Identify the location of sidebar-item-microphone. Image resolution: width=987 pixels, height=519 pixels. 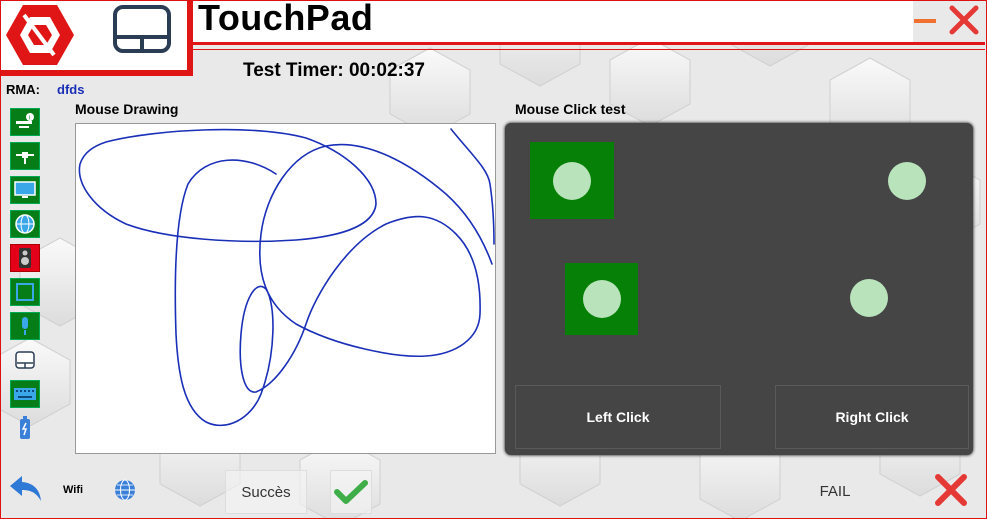
(25, 326).